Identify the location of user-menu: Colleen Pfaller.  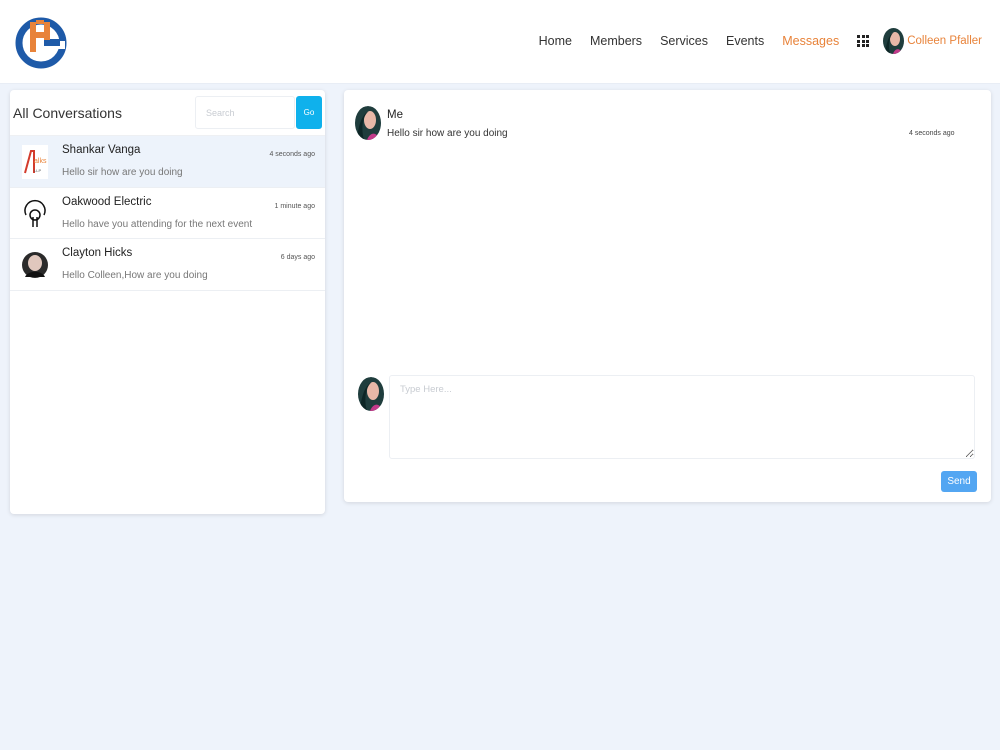
(932, 41).